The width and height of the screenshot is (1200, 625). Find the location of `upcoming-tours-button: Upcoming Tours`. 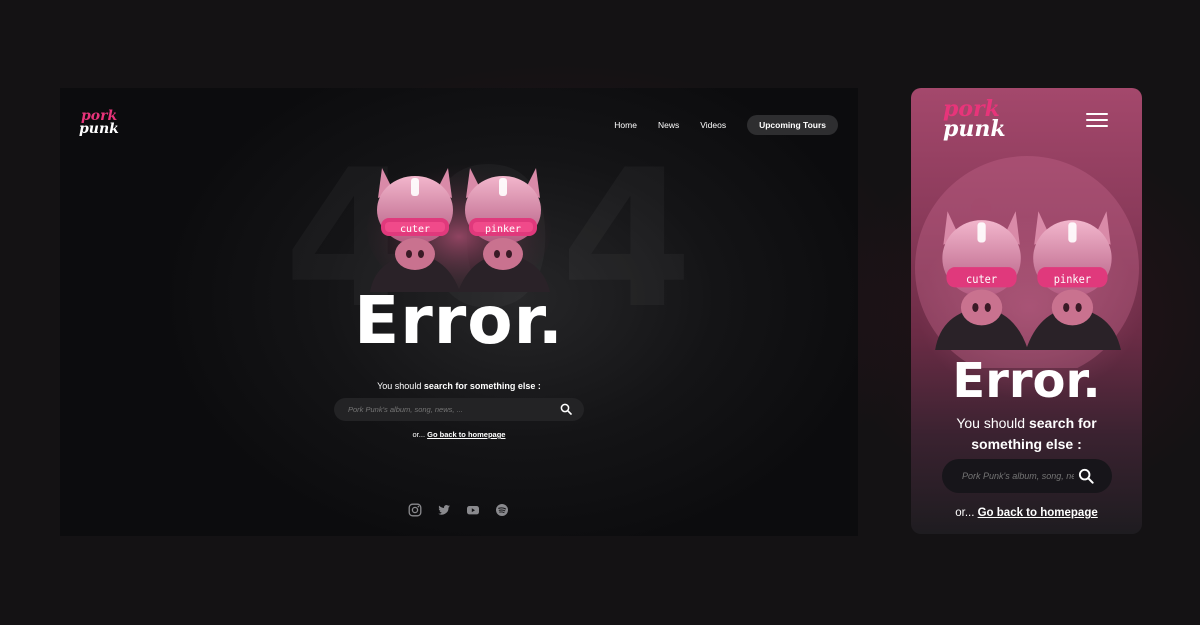

upcoming-tours-button: Upcoming Tours is located at coordinates (792, 125).